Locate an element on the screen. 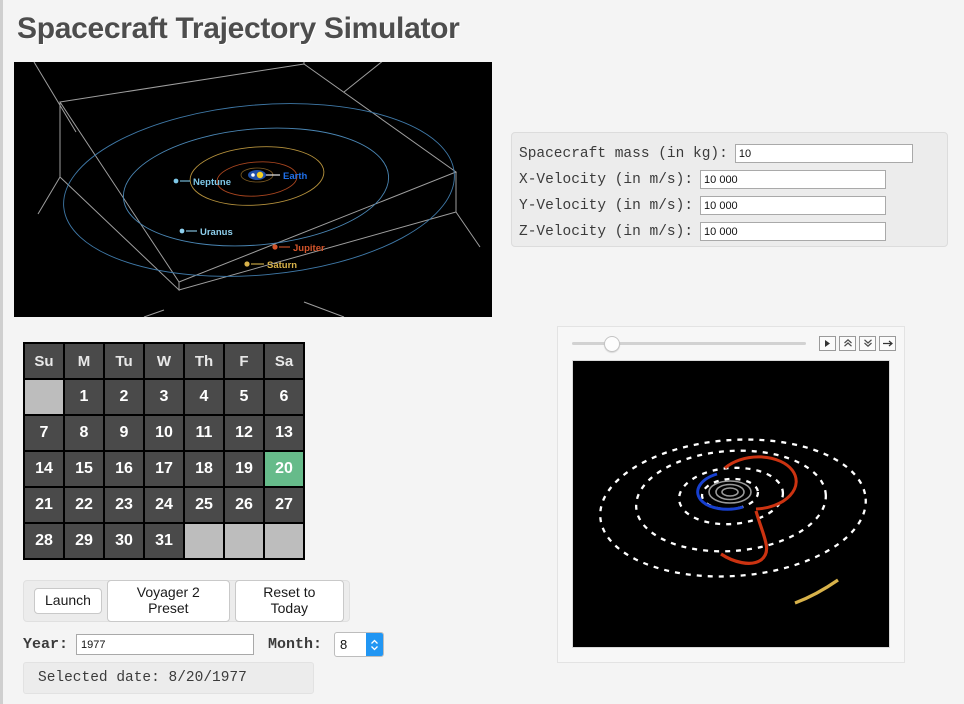 This screenshot has width=964, height=704. calendar-weekday-su: Su is located at coordinates (44, 361).